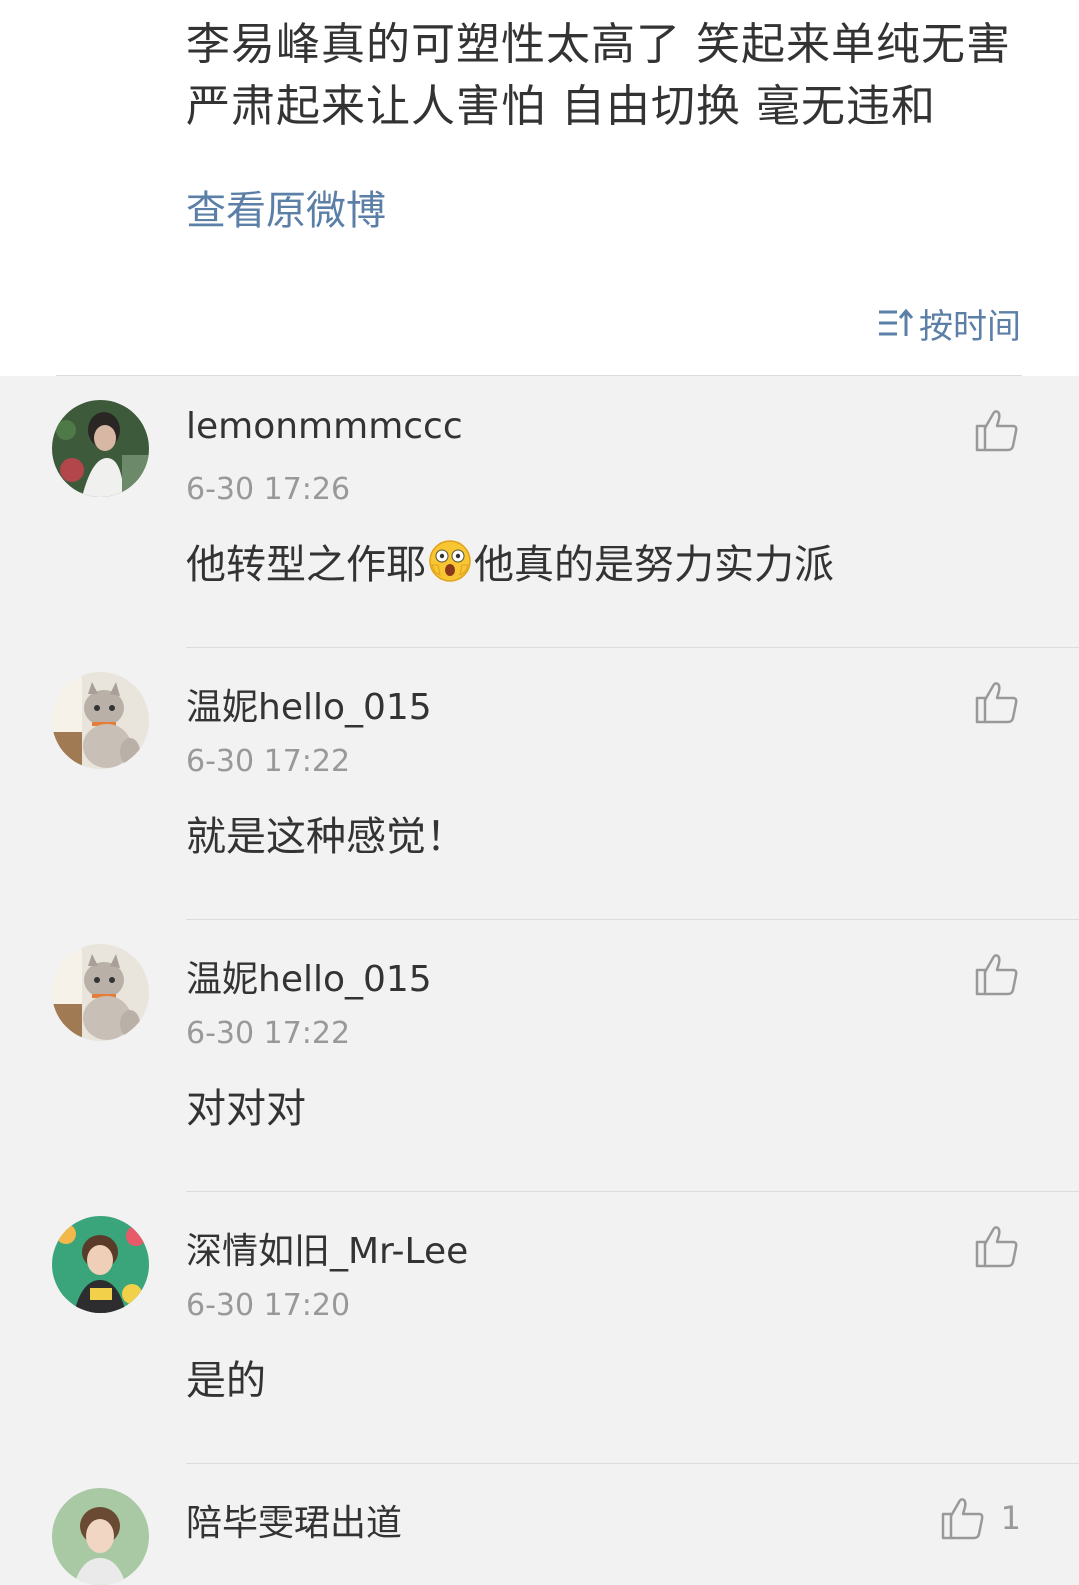  I want to click on like-count: 1, so click(1010, 1518).